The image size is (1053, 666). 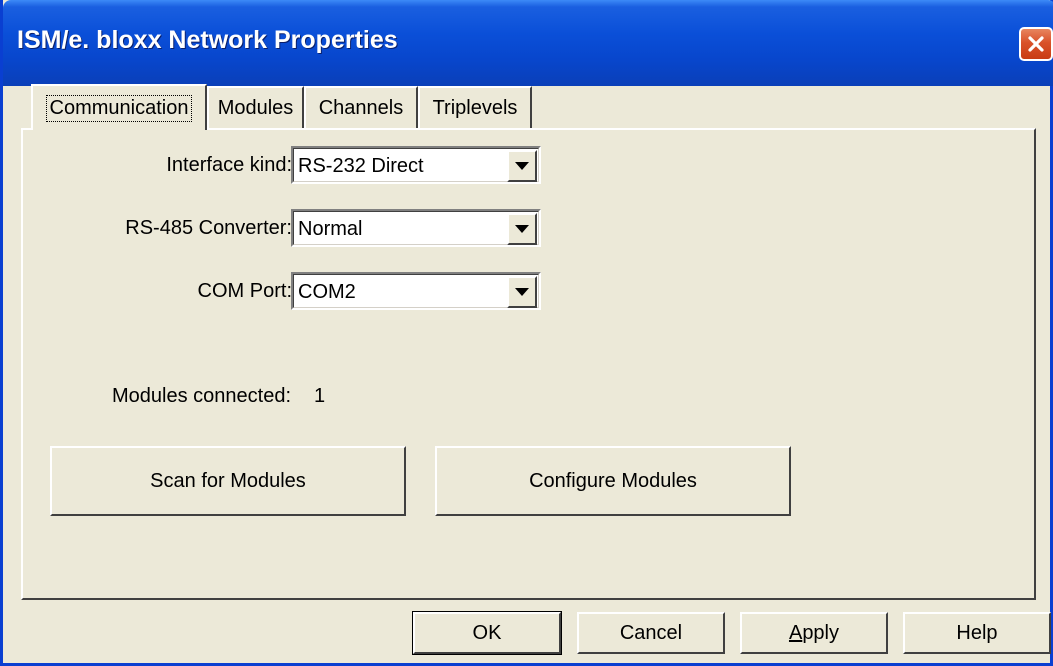 I want to click on apply-button: Apply, so click(x=814, y=633).